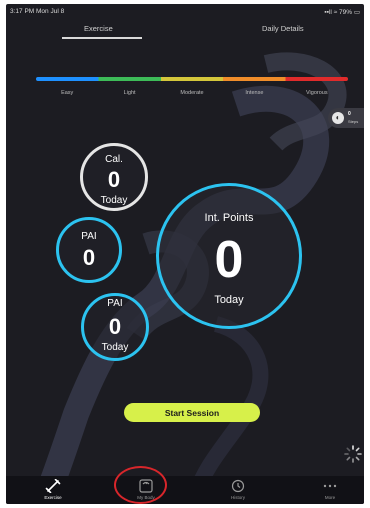 The height and width of the screenshot is (508, 370). I want to click on pai-today-label: PAI, so click(115, 303).